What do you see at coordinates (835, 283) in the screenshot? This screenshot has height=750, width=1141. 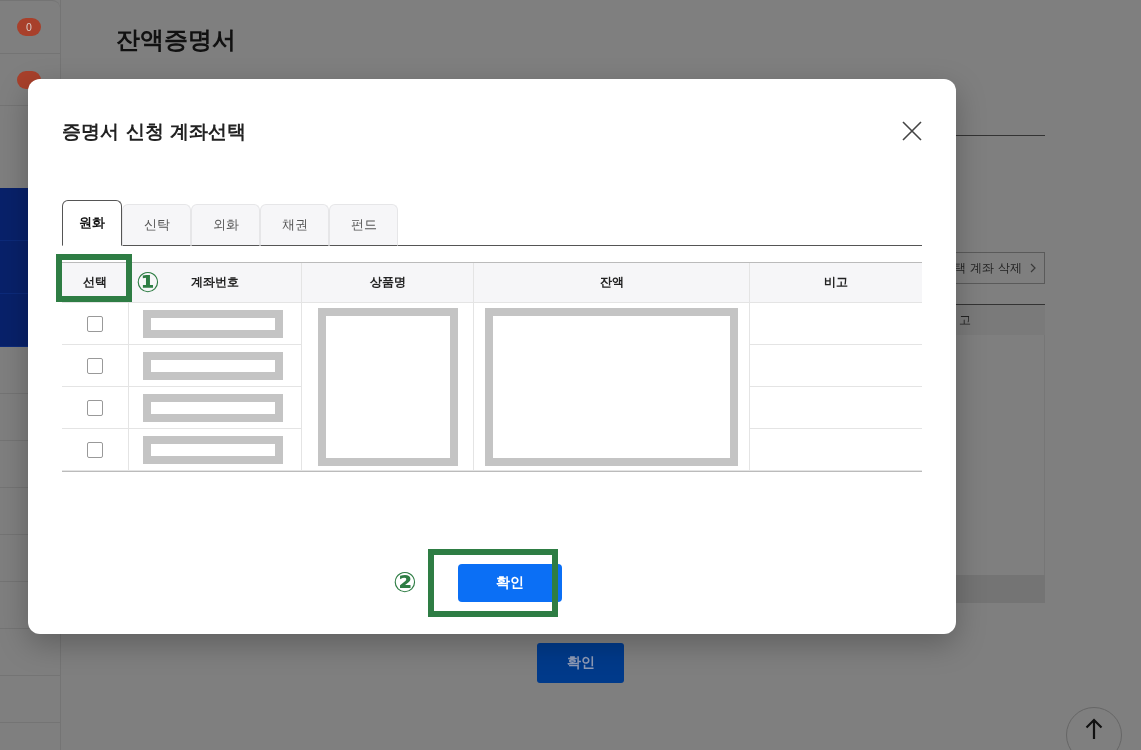 I see `column-header: 비고` at bounding box center [835, 283].